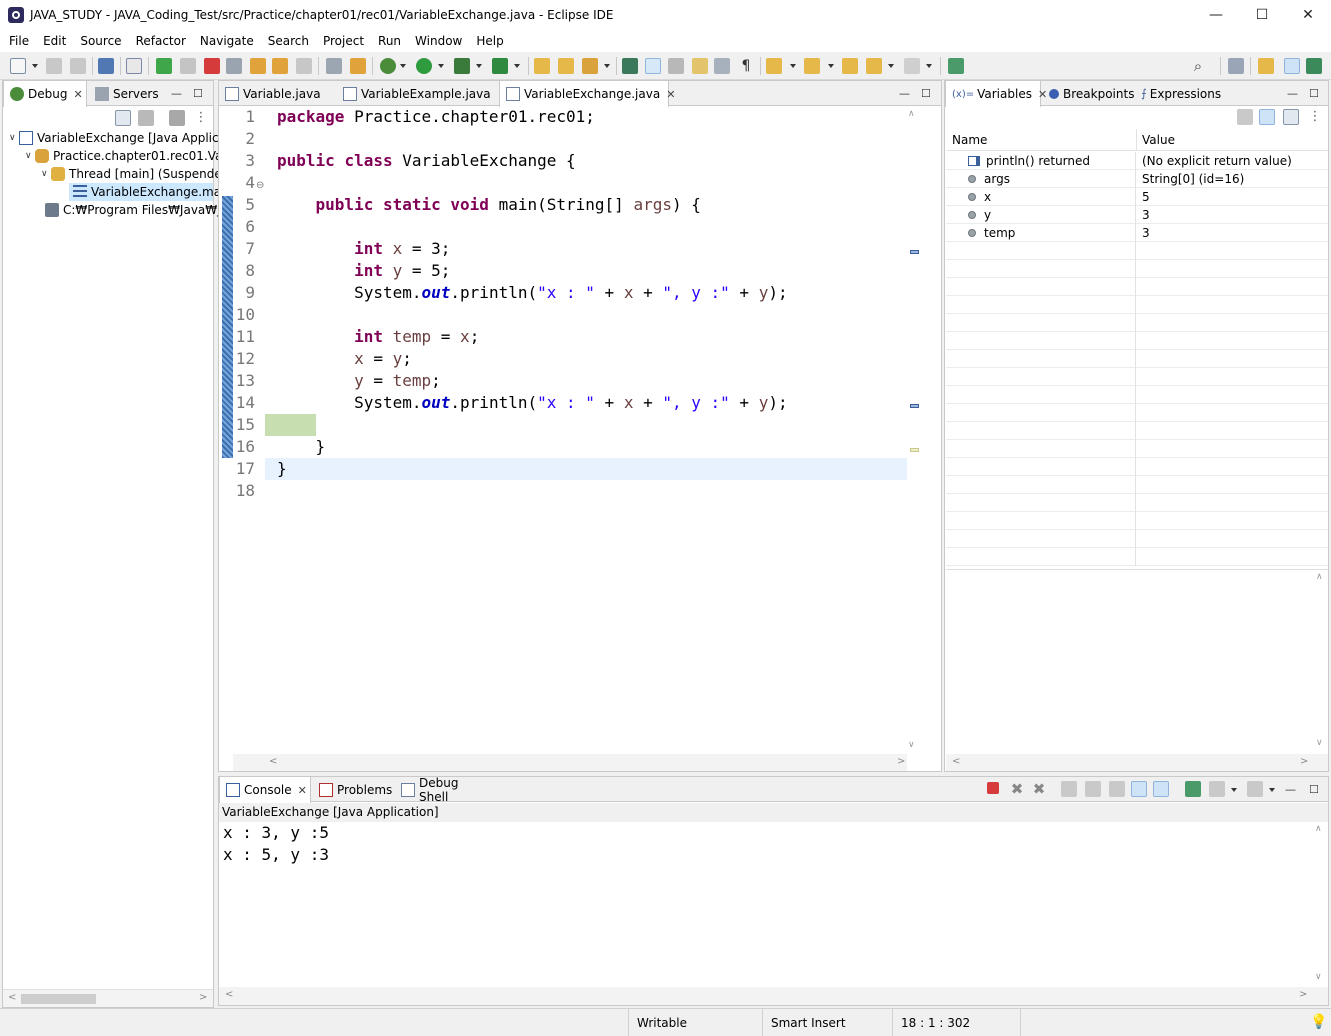 The image size is (1331, 1036). Describe the element at coordinates (570, 469) in the screenshot. I see `code-line: 17}` at that location.